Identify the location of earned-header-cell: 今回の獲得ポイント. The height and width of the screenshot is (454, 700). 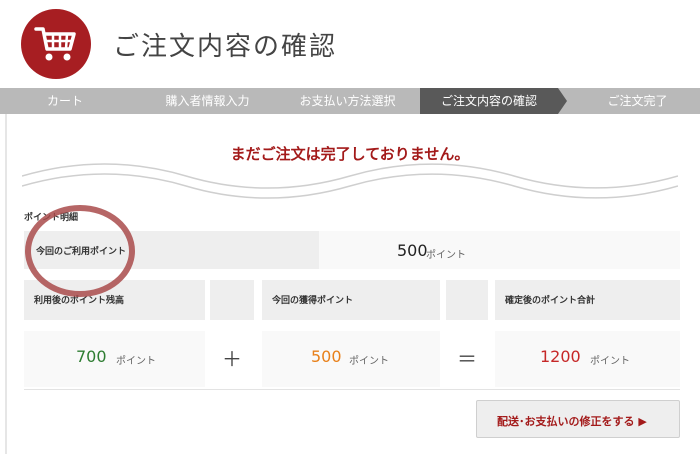
(351, 300).